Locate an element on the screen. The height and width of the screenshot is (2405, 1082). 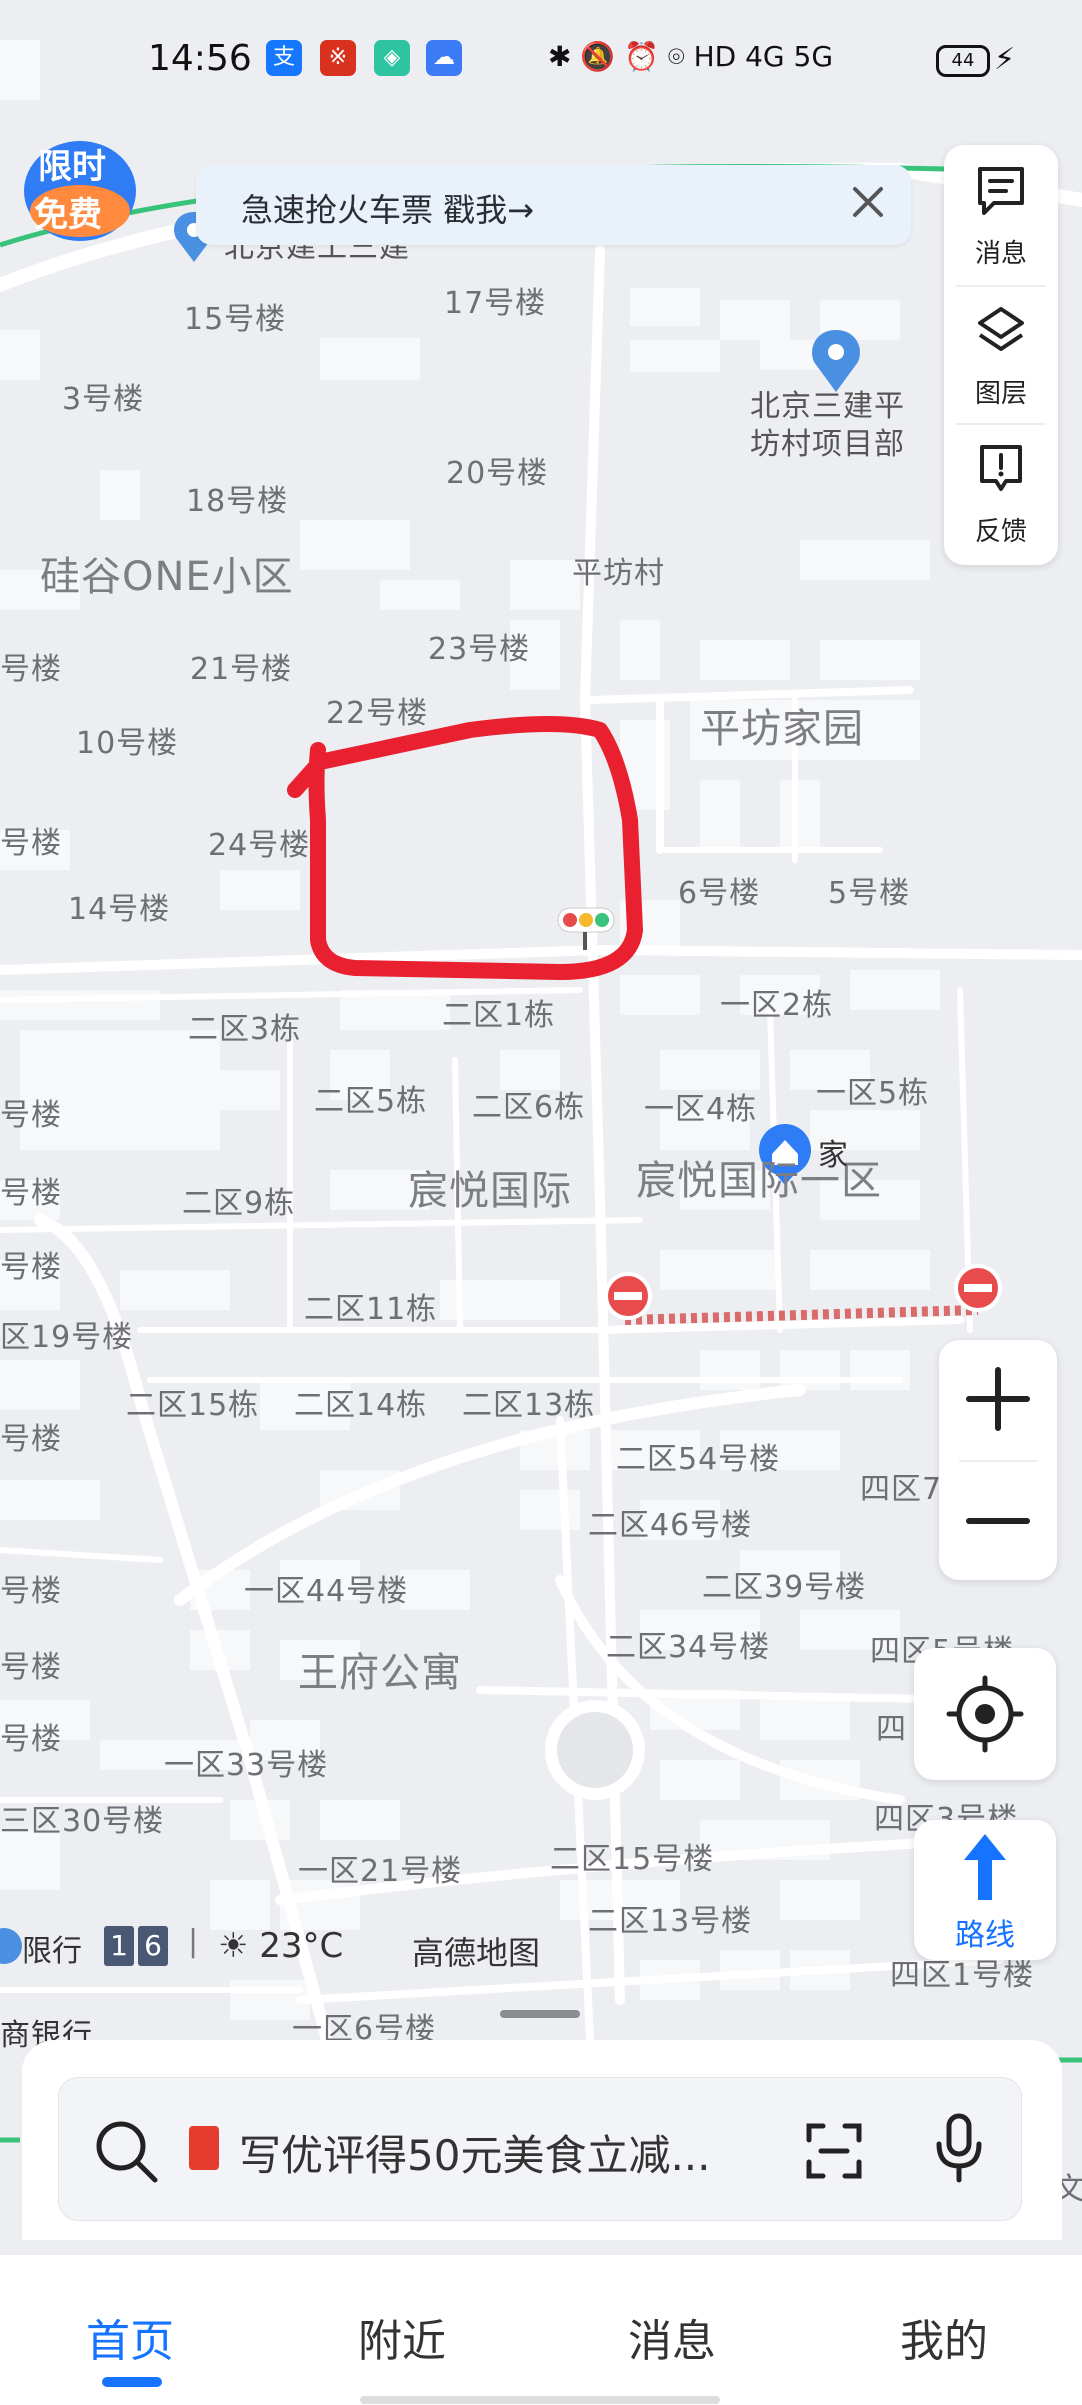
scan-icon is located at coordinates (834, 2151).